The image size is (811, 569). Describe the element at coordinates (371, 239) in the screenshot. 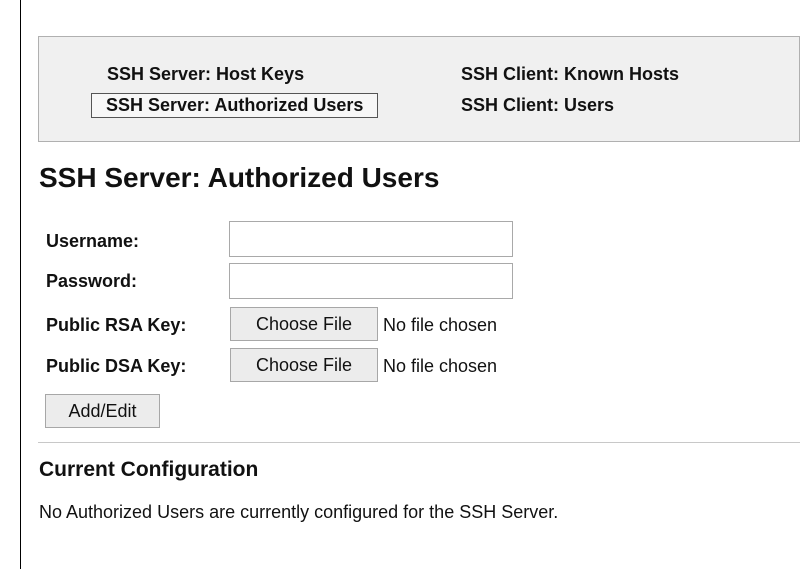

I see `username-input` at that location.